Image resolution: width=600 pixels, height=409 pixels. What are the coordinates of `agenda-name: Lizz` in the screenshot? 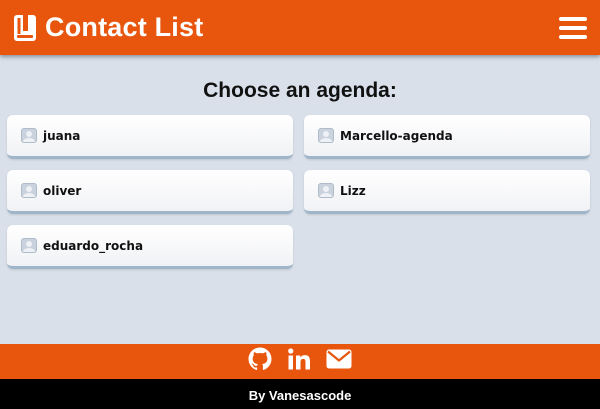 It's located at (353, 190).